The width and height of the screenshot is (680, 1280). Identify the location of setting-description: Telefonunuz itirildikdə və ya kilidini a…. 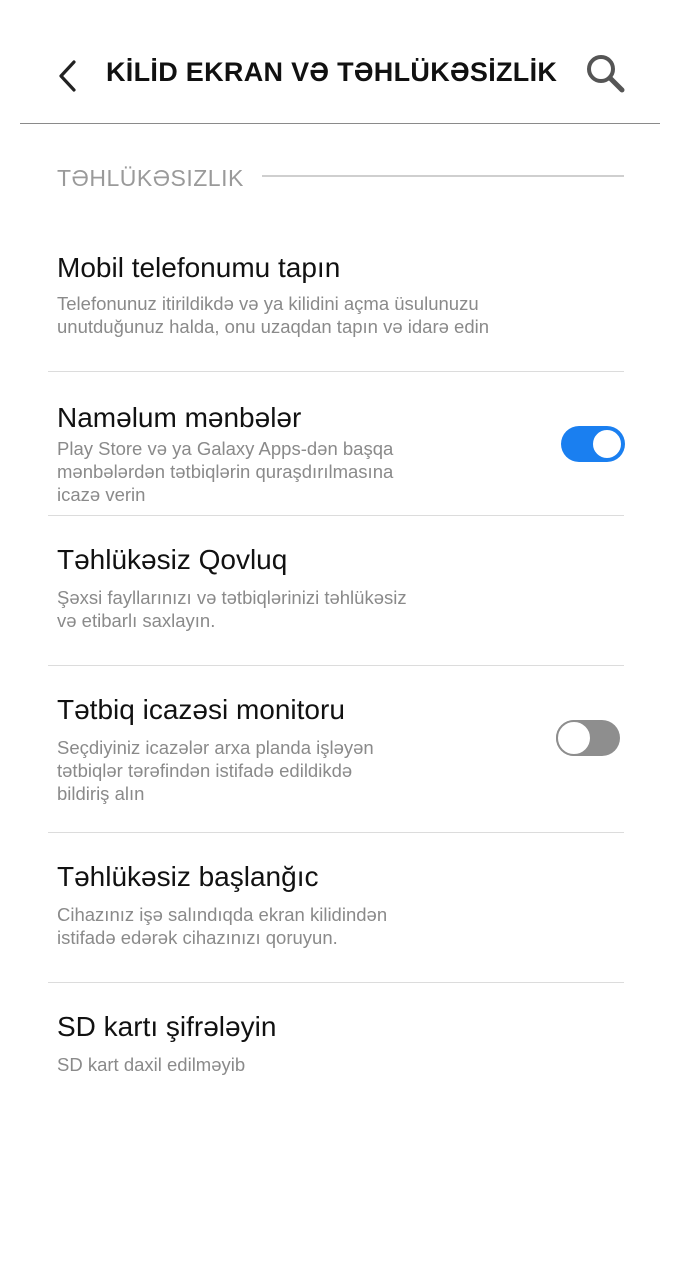
(292, 315).